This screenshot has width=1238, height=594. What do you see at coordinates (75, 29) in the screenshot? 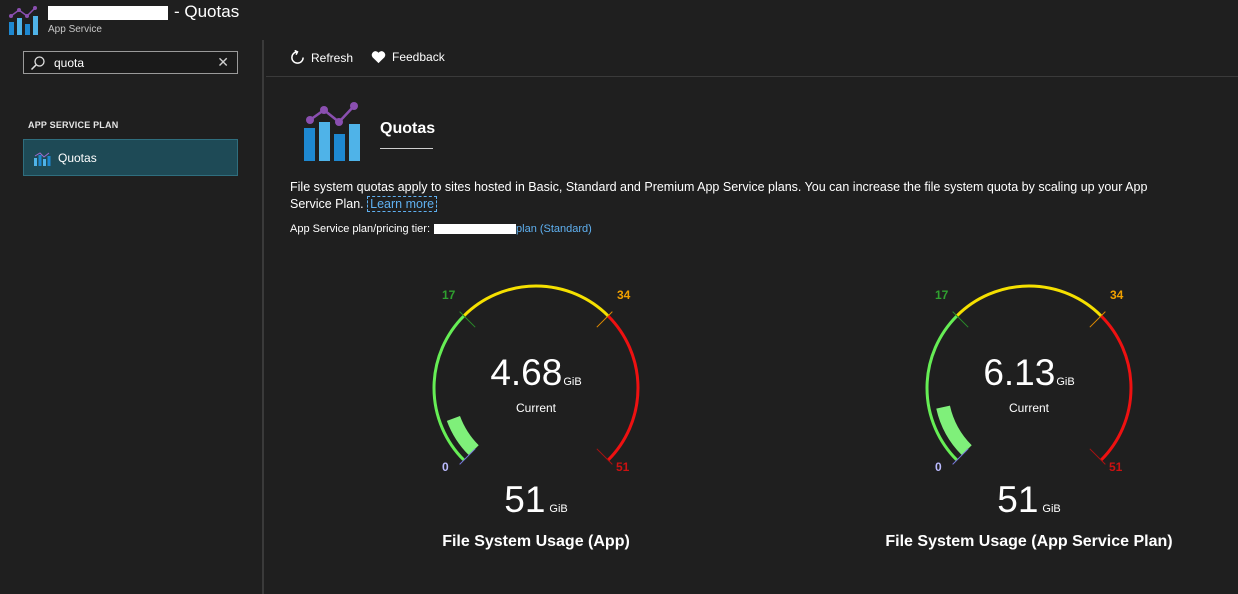
I see `window-subtitle: App Service` at bounding box center [75, 29].